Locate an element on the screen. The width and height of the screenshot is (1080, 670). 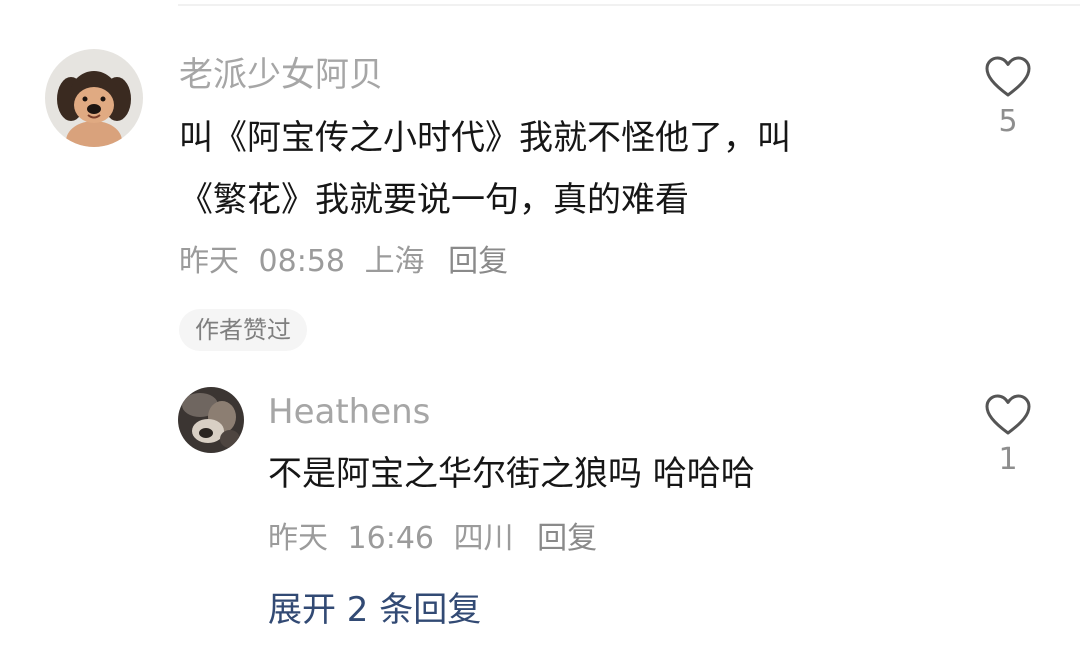
divider is located at coordinates (629, 5).